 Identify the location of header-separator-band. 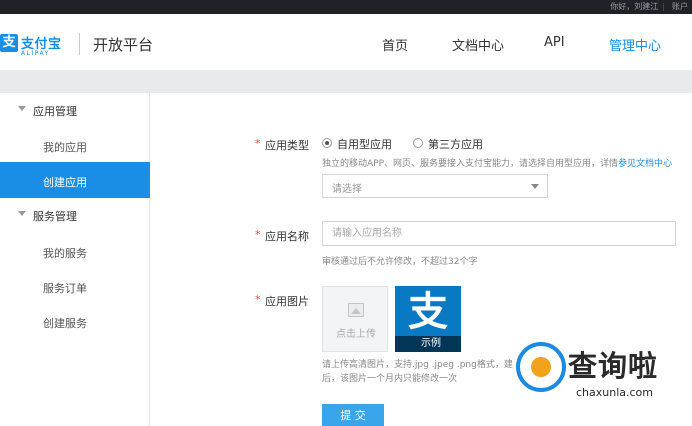
(346, 81).